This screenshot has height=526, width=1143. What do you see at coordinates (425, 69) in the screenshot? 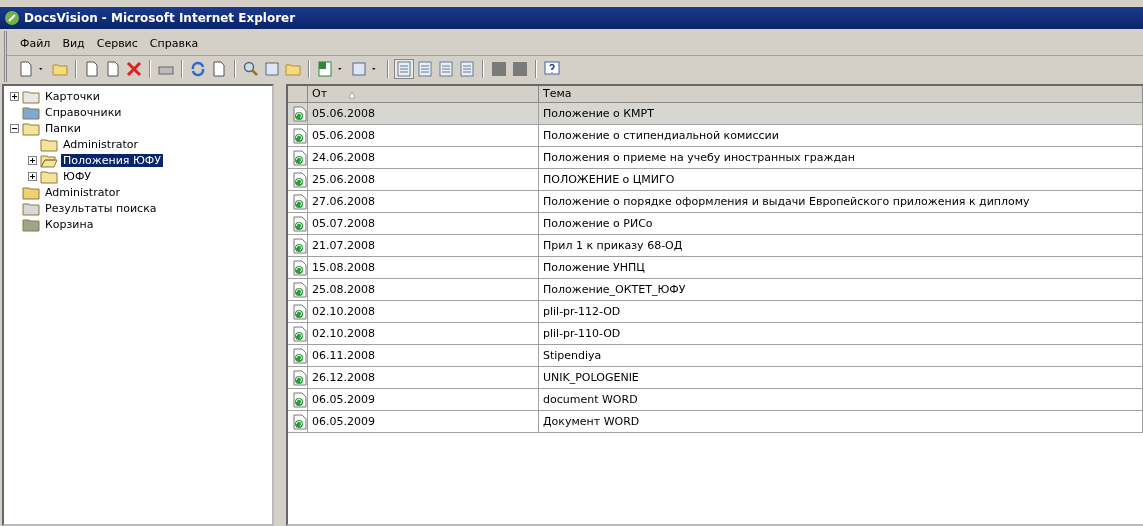
I see `list-view-icon` at bounding box center [425, 69].